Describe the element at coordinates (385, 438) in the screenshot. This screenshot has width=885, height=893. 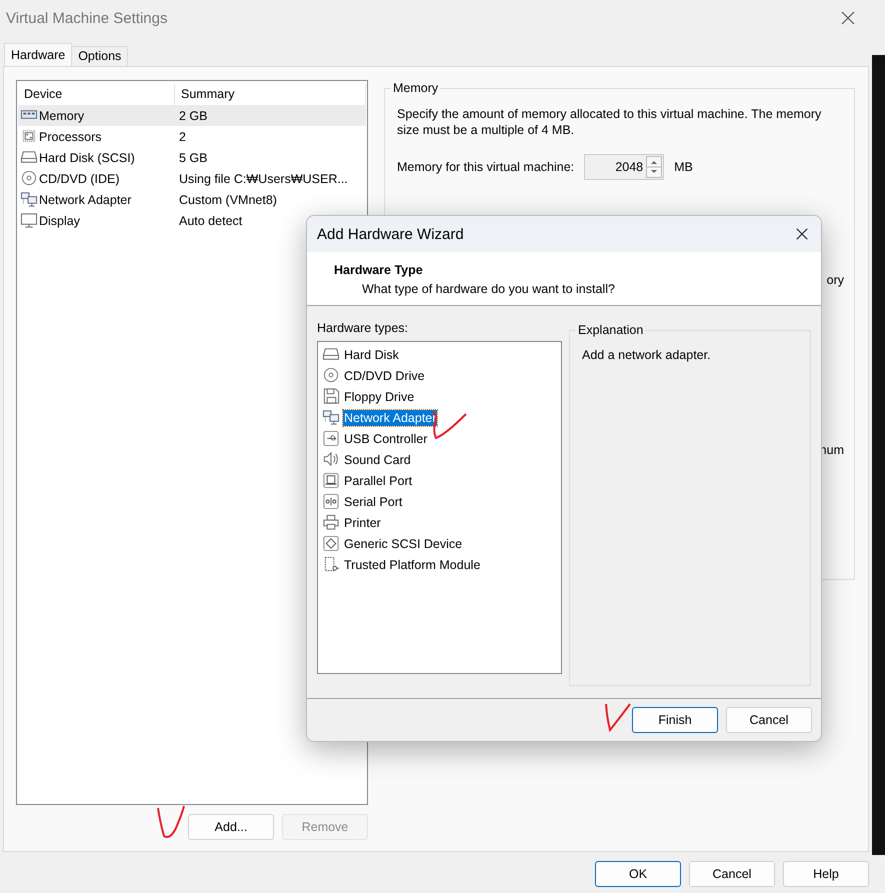
I see `list-item: USB Controller` at that location.